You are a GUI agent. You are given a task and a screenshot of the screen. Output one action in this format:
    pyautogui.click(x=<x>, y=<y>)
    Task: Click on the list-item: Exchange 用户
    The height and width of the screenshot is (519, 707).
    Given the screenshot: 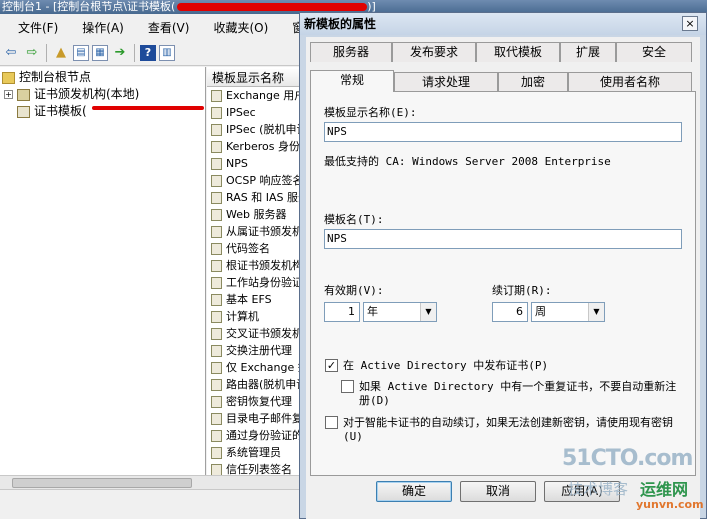 What is the action you would take?
    pyautogui.click(x=257, y=95)
    